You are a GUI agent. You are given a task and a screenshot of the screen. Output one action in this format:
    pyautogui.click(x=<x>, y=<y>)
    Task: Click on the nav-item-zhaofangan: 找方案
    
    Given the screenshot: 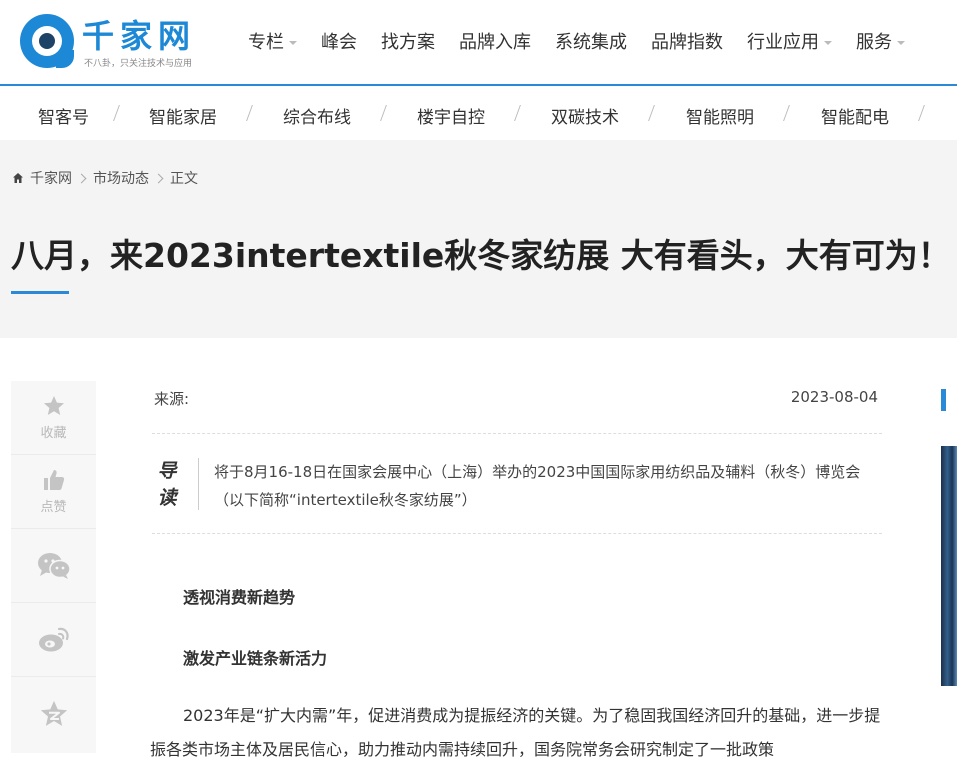 What is the action you would take?
    pyautogui.click(x=408, y=43)
    